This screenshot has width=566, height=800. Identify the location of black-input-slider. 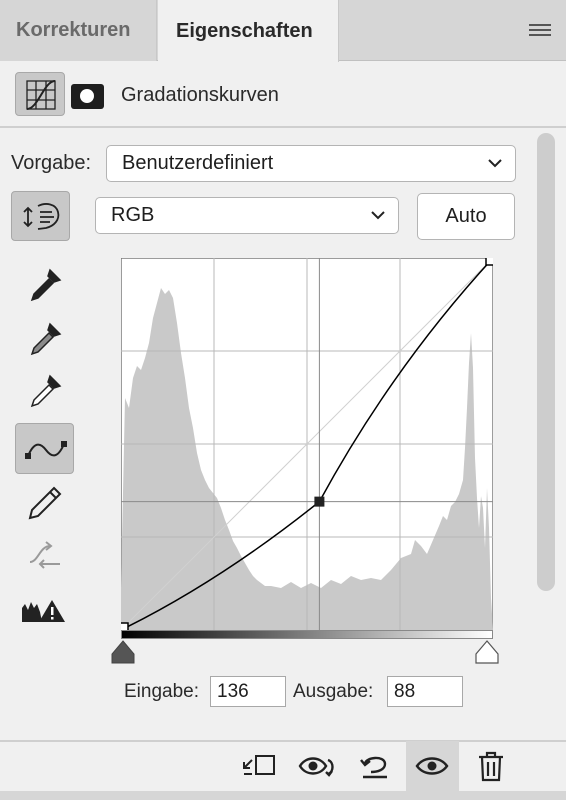
(123, 652).